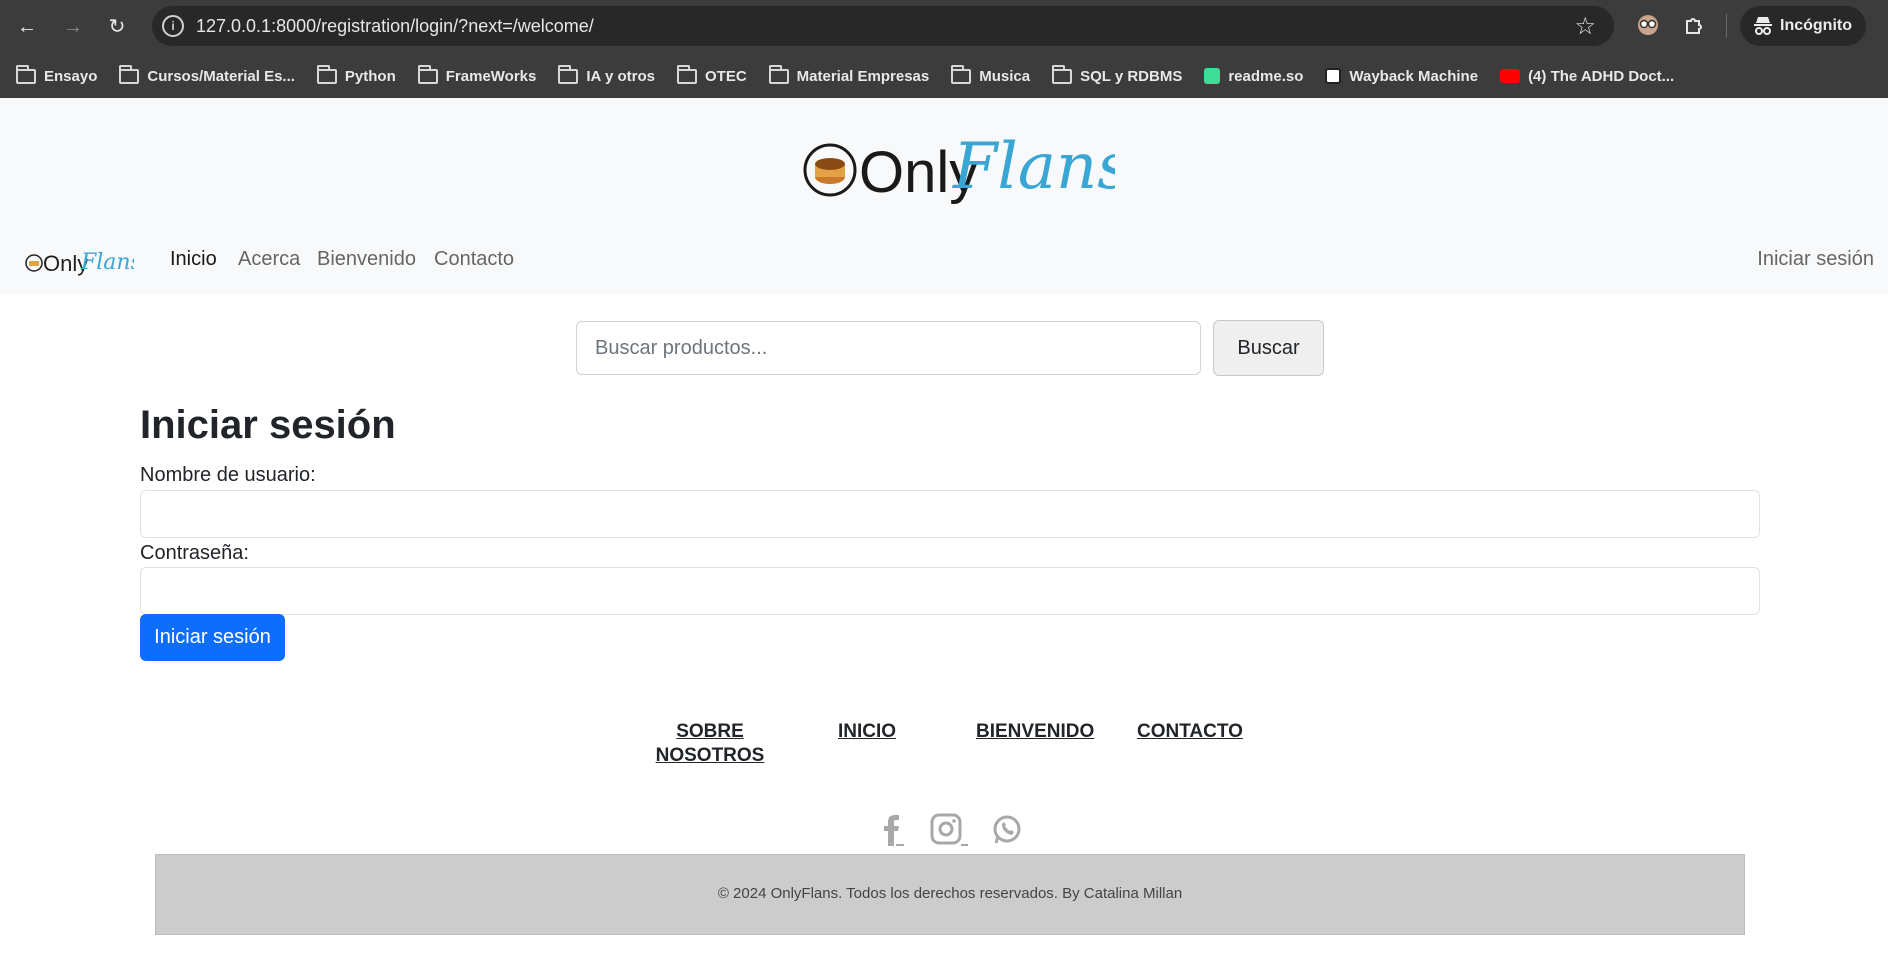 The image size is (1888, 956). I want to click on nav-link-inicio: Inicio, so click(193, 259).